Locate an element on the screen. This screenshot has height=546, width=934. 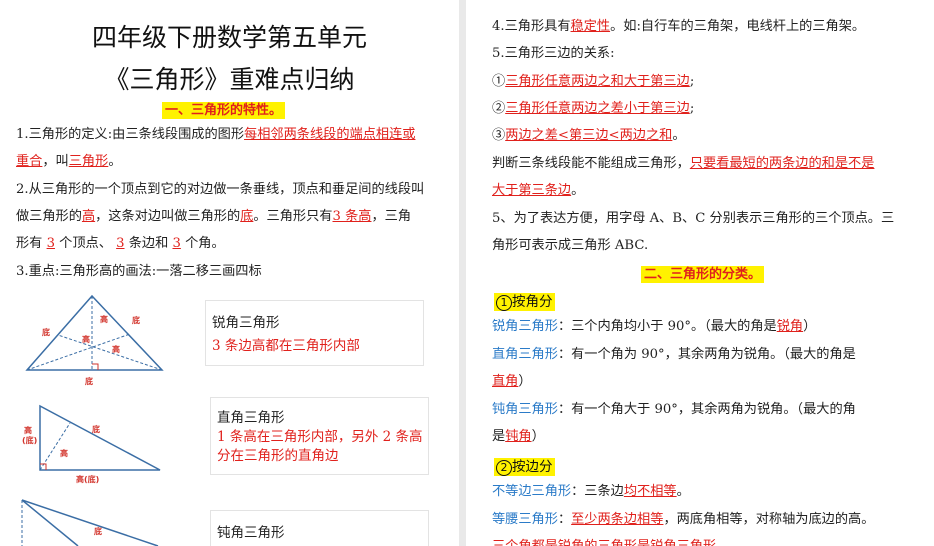
stability-line: 4.三角形具有稳定性。如:自行车的三角架，电线杆上的三角架。 is located at coordinates (679, 26).